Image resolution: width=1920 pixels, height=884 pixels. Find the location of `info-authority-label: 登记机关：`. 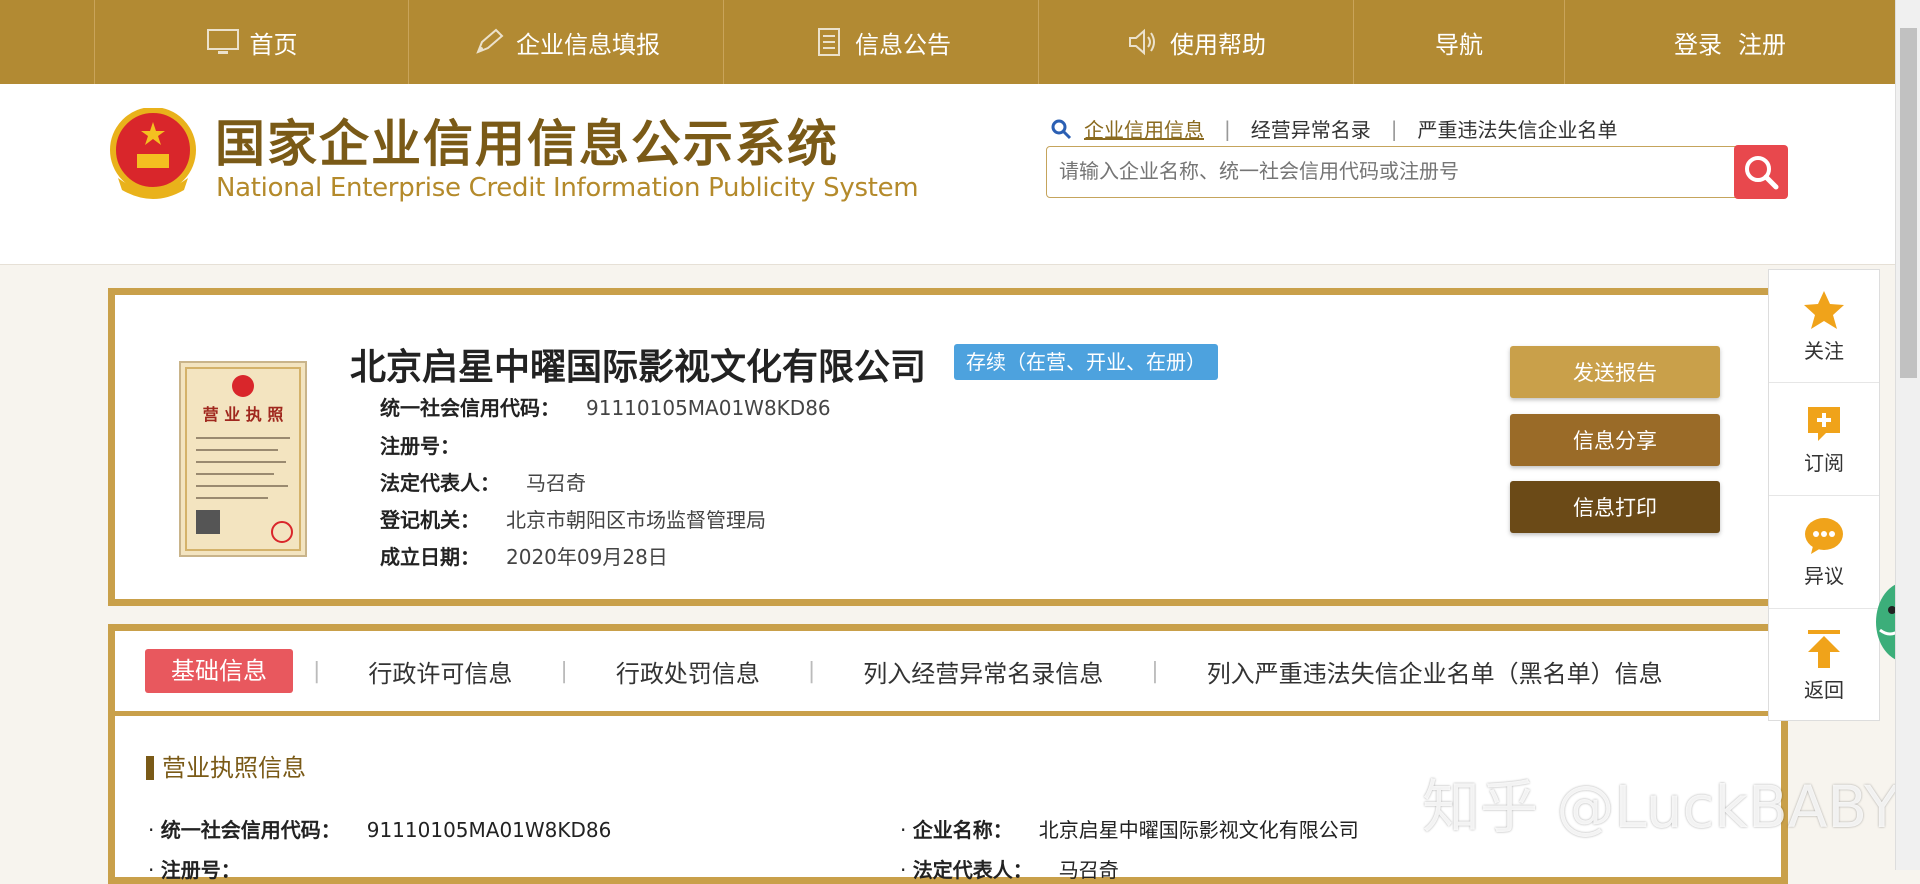

info-authority-label: 登记机关： is located at coordinates (430, 520).